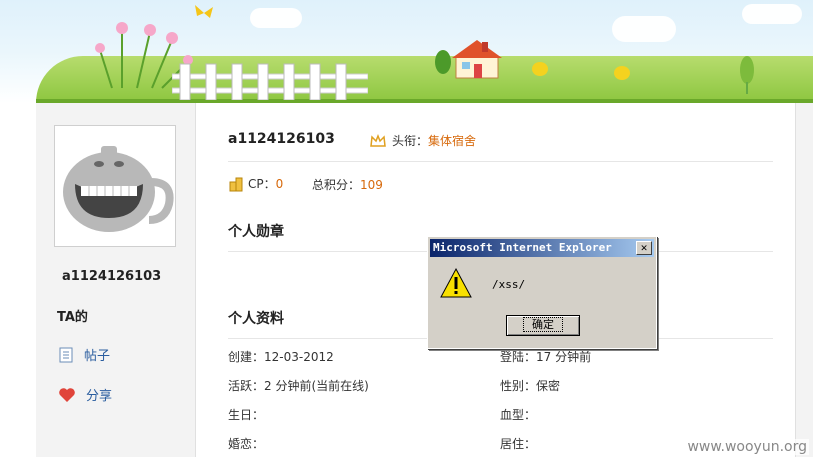 The width and height of the screenshot is (813, 457). Describe the element at coordinates (500, 161) in the screenshot. I see `divider` at that location.